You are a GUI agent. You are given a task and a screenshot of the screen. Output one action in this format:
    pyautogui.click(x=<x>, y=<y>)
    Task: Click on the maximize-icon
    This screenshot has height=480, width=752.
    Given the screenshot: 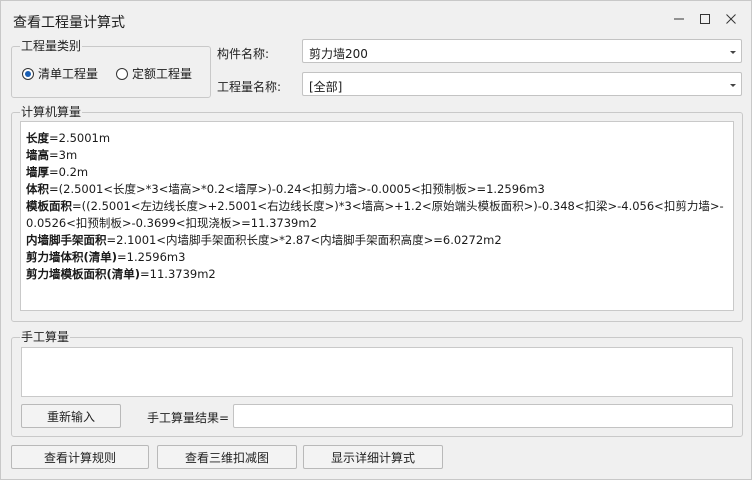 What is the action you would take?
    pyautogui.click(x=705, y=19)
    